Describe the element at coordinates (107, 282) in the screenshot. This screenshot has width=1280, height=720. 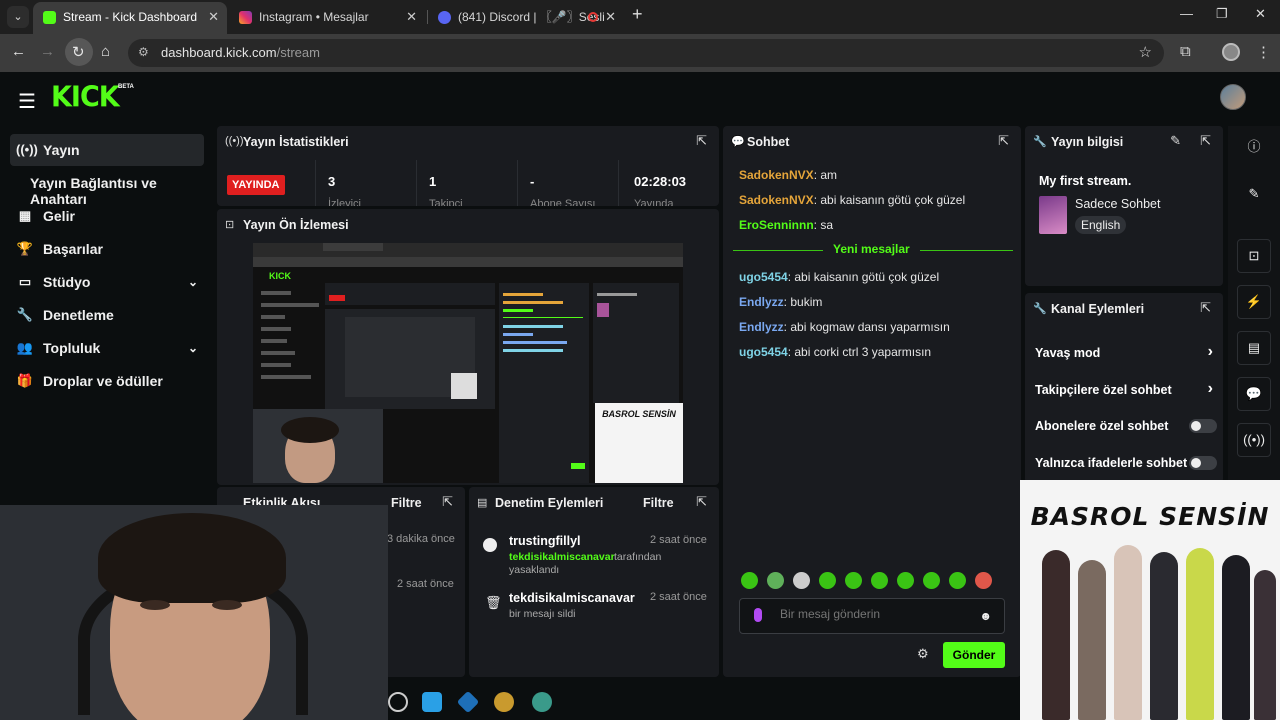
I see `sidebar-item-studyo: ▭ Stüdyo ⌄` at that location.